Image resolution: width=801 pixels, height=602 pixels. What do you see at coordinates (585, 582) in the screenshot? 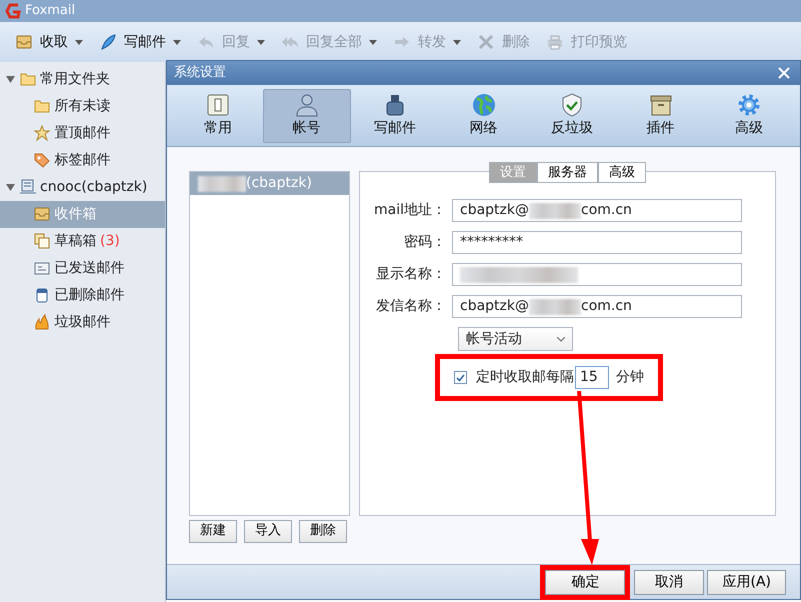
I see `dialog-button: 确定` at bounding box center [585, 582].